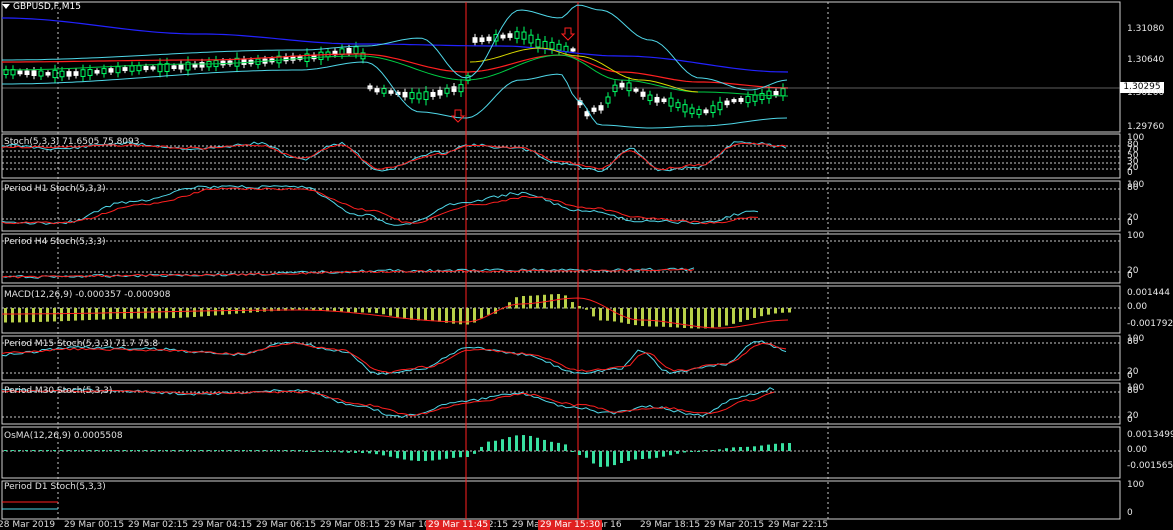 Image resolution: width=1173 pixels, height=530 pixels. I want to click on symbol-label: GBPUSD,F,M15, so click(41, 7).